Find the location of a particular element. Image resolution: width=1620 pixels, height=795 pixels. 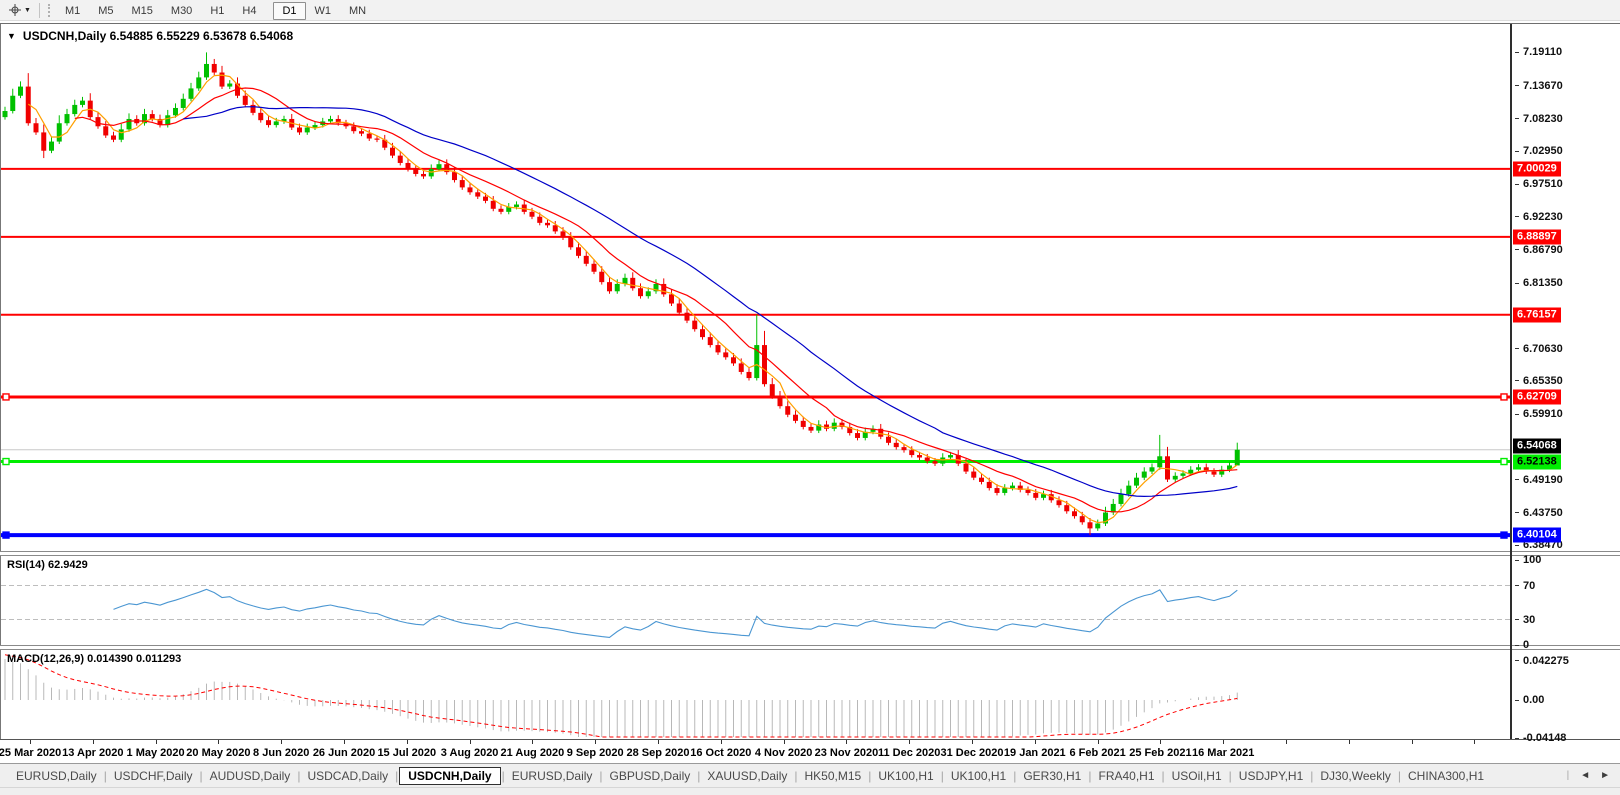

date-label: 16 Mar 2021 is located at coordinates (1223, 753).